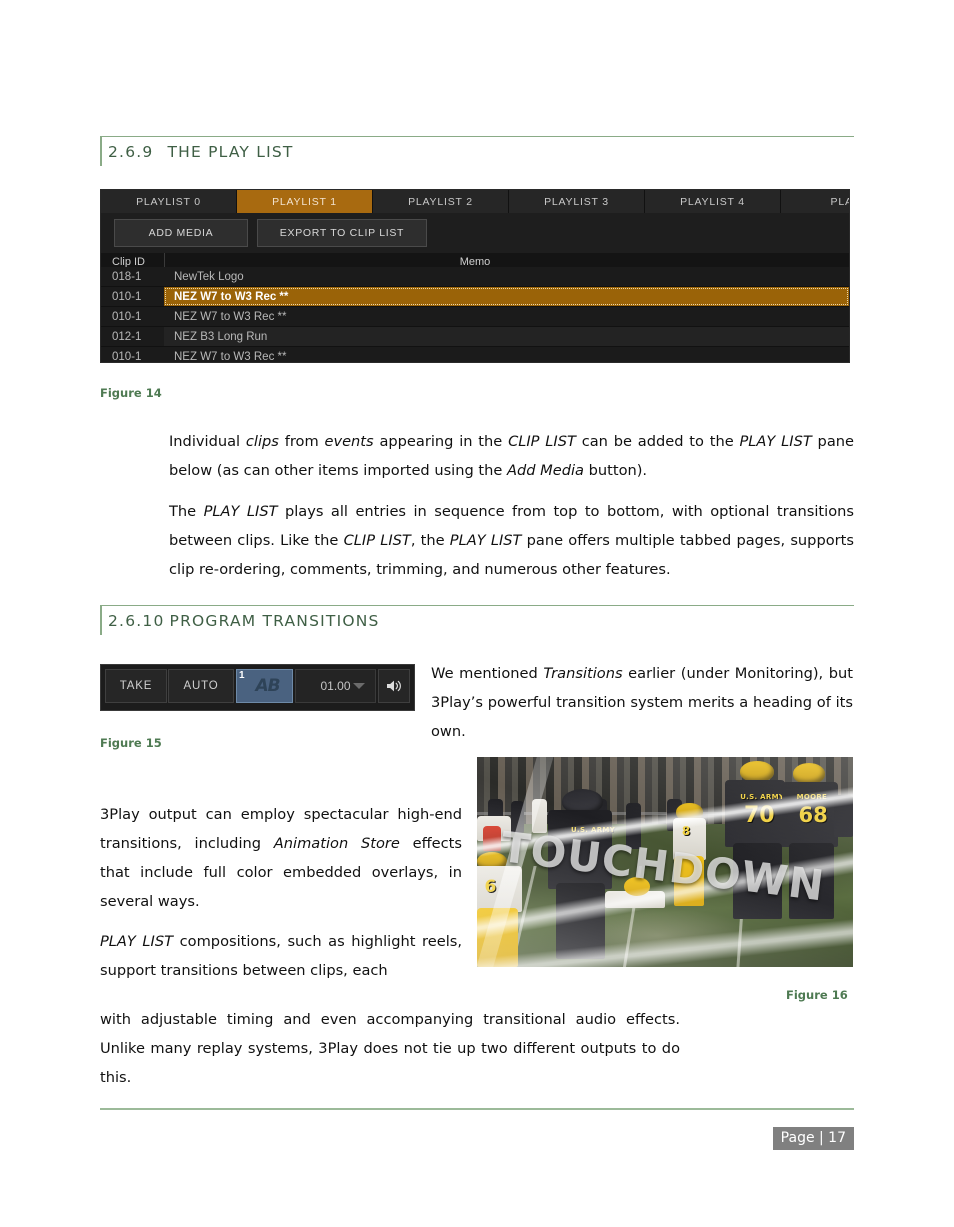  What do you see at coordinates (477, 151) in the screenshot?
I see `section-heading-play-list: 2.6.9 THE PLAY LIST` at bounding box center [477, 151].